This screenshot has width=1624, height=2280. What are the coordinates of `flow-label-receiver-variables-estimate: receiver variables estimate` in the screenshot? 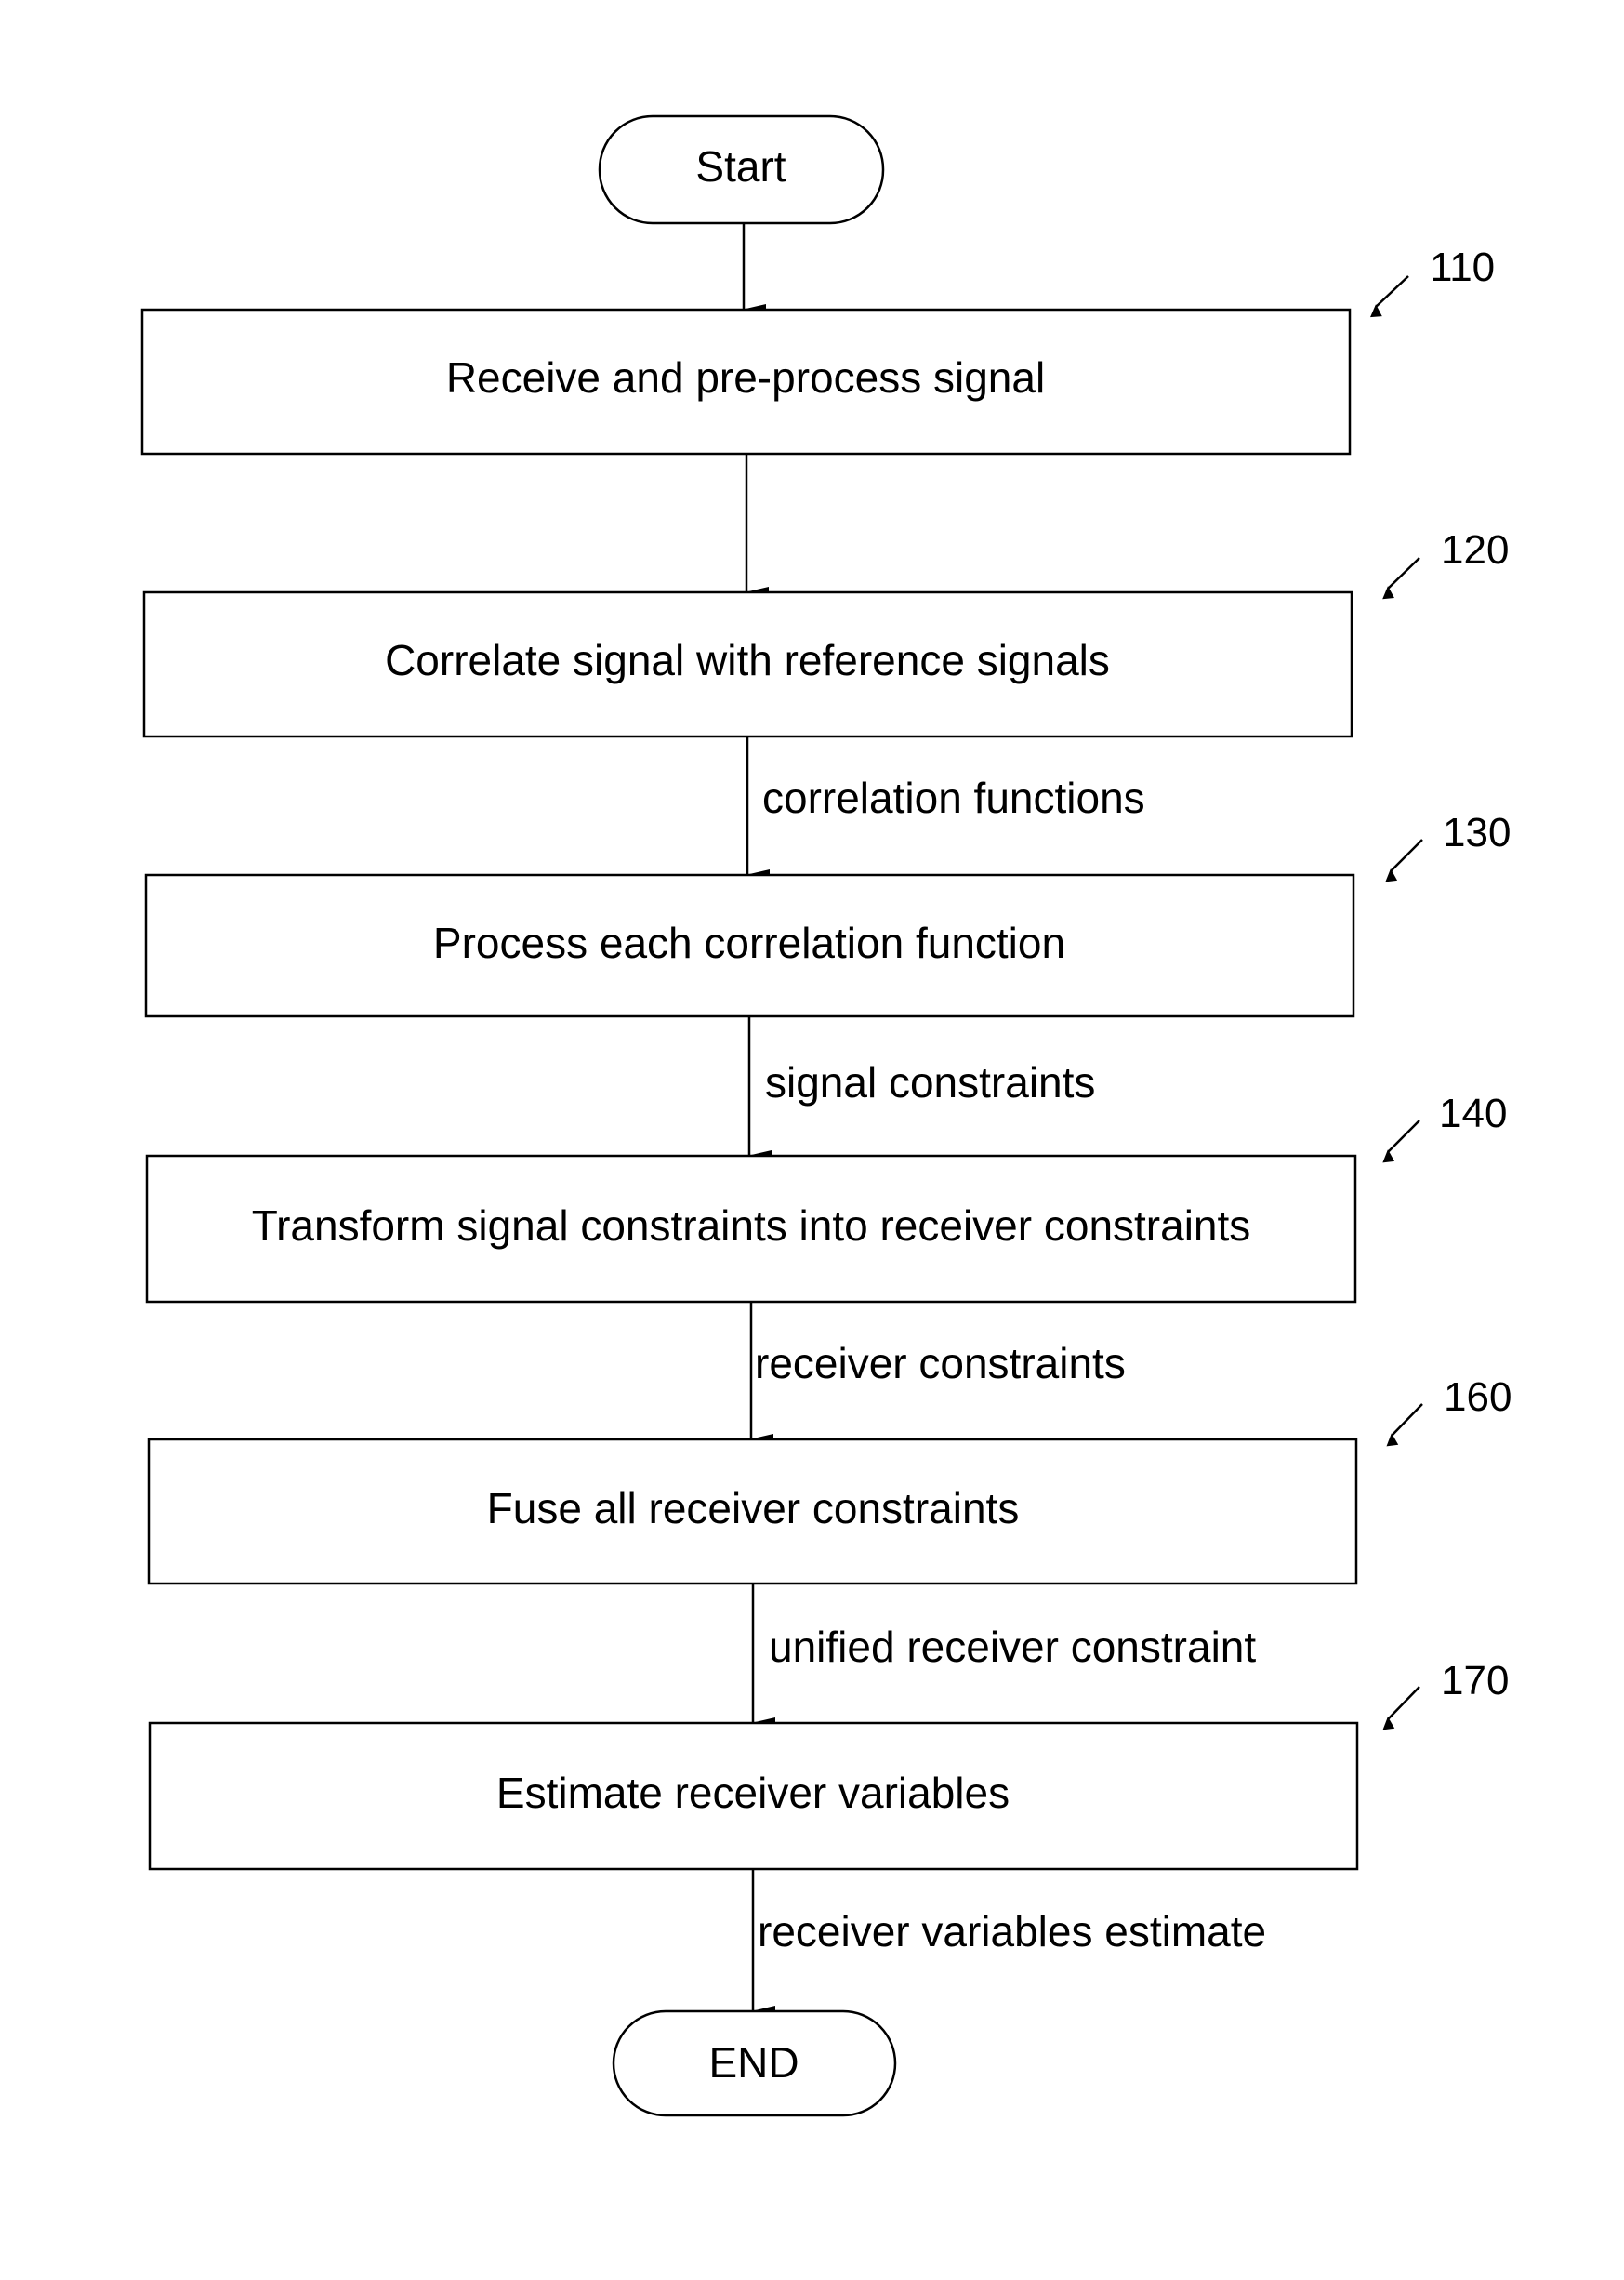 It's located at (1012, 1931).